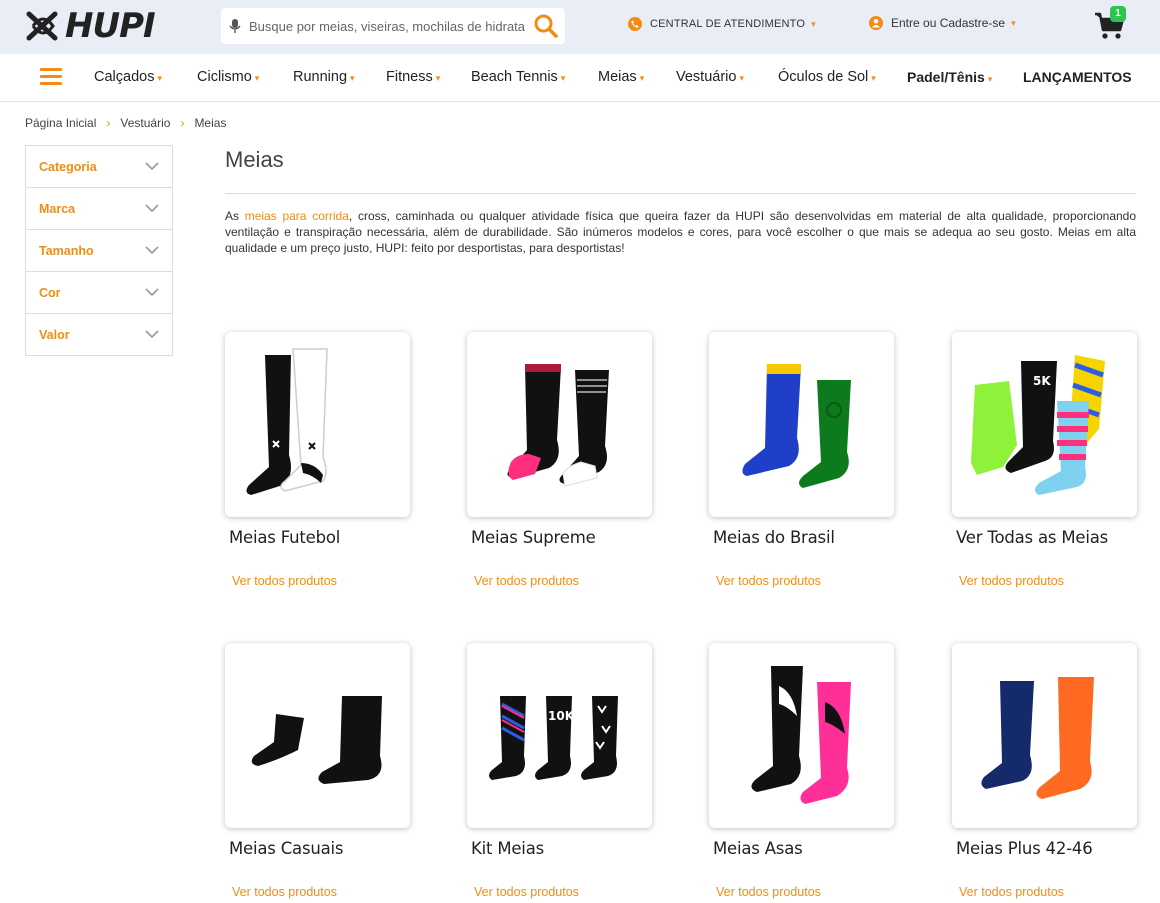  What do you see at coordinates (728, 24) in the screenshot?
I see `customer-service-label: CENTRAL DE ATENDIMENTO` at bounding box center [728, 24].